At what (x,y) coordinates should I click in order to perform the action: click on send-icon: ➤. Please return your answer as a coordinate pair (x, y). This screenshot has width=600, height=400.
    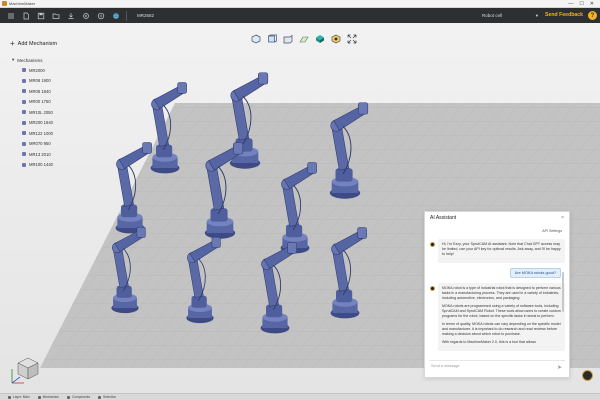
    Looking at the image, I should click on (559, 367).